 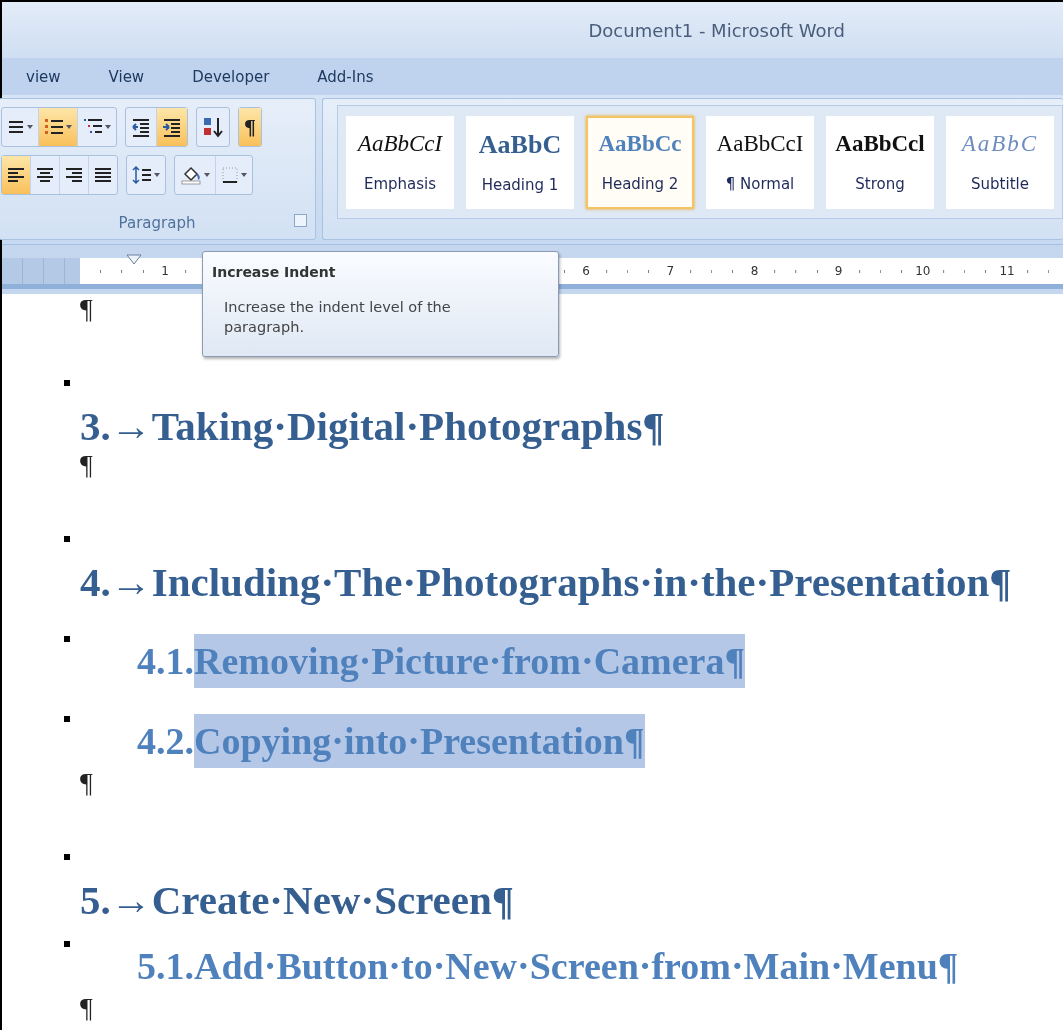 I want to click on ribbon-tab: Developer, so click(x=231, y=76).